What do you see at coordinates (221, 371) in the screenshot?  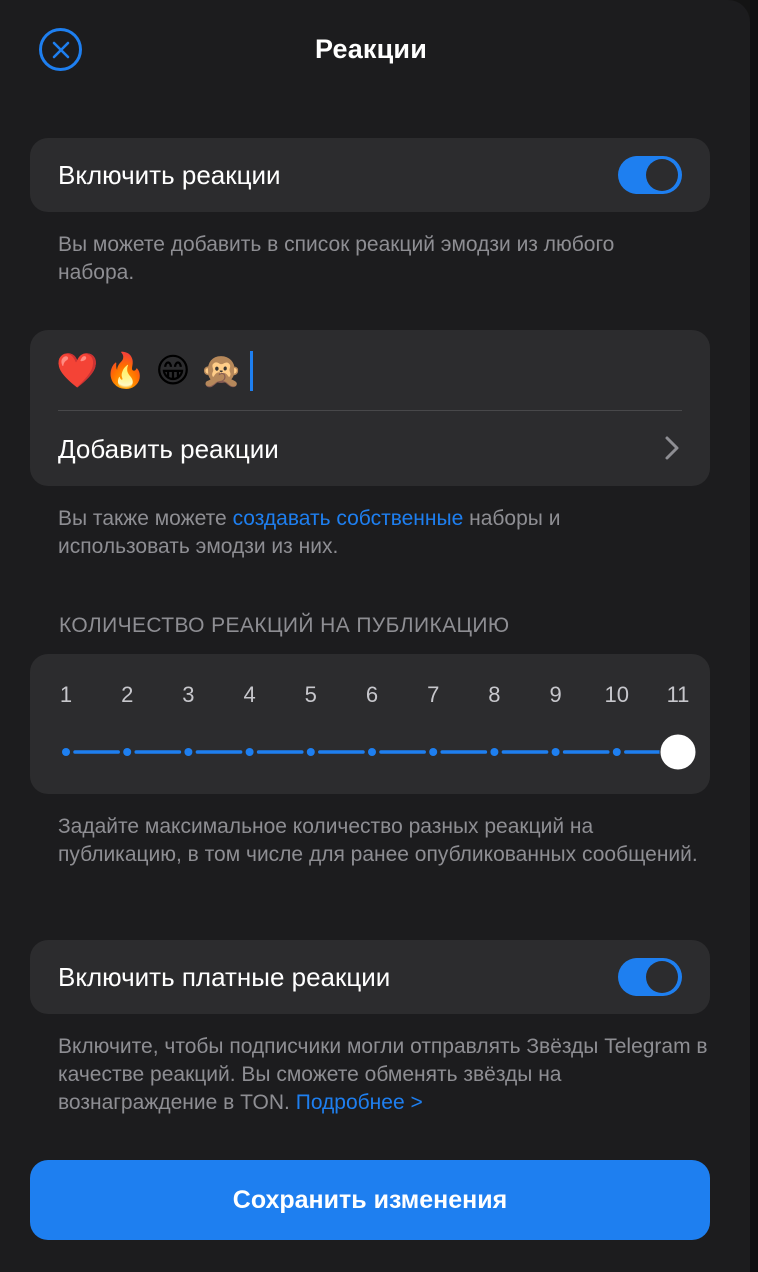 I see `reaction-emoji: 🙊` at bounding box center [221, 371].